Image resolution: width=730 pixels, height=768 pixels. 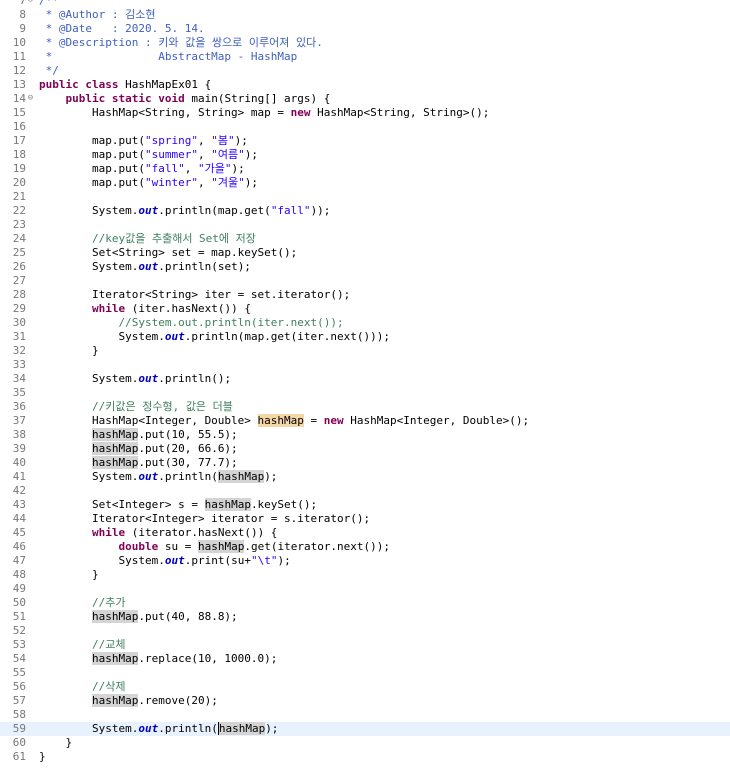 What do you see at coordinates (365, 757) in the screenshot?
I see `code-line: 61}` at bounding box center [365, 757].